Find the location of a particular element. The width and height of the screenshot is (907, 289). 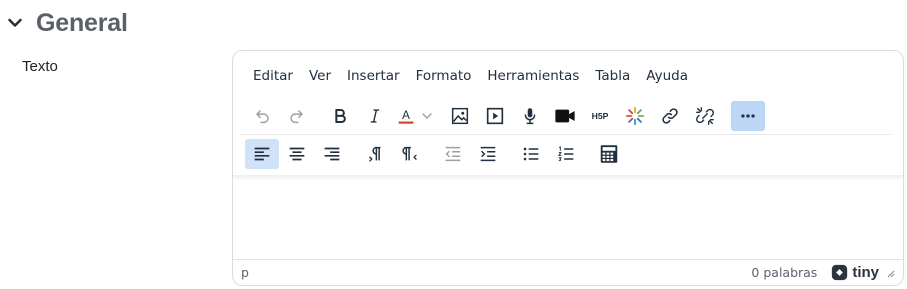

calculator-button is located at coordinates (609, 154).